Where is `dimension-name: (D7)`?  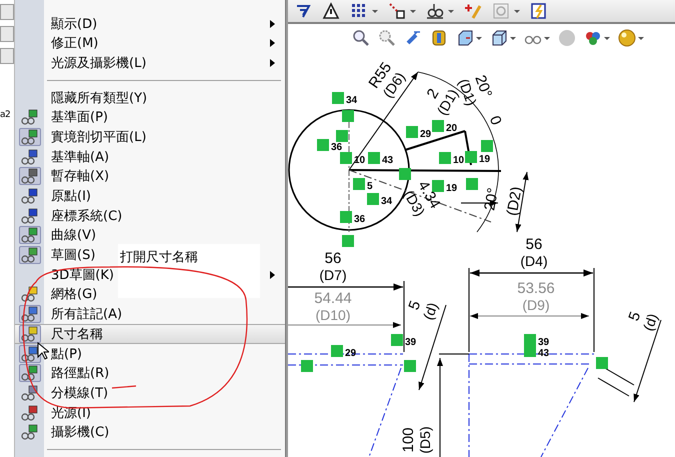
dimension-name: (D7) is located at coordinates (333, 275).